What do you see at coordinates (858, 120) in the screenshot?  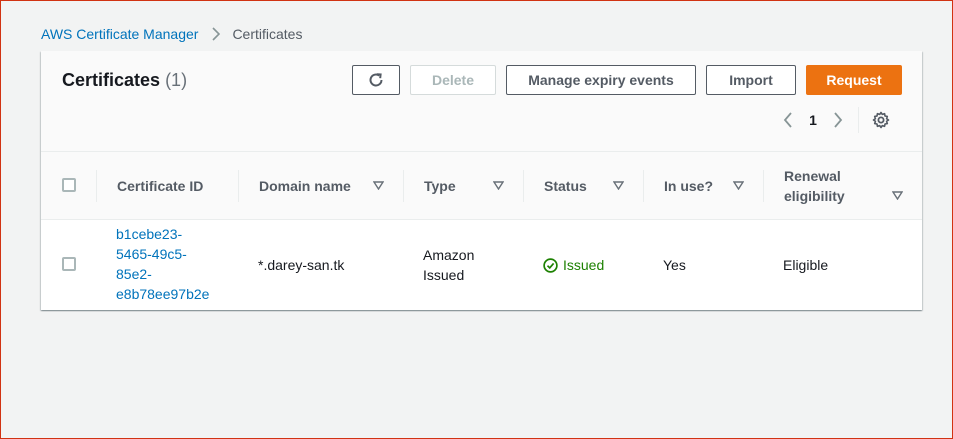 I see `pager-divider` at bounding box center [858, 120].